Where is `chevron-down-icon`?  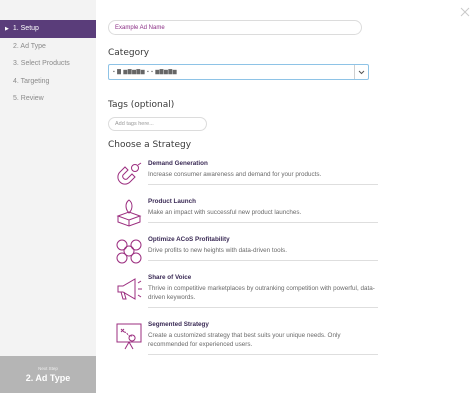
chevron-down-icon is located at coordinates (361, 72).